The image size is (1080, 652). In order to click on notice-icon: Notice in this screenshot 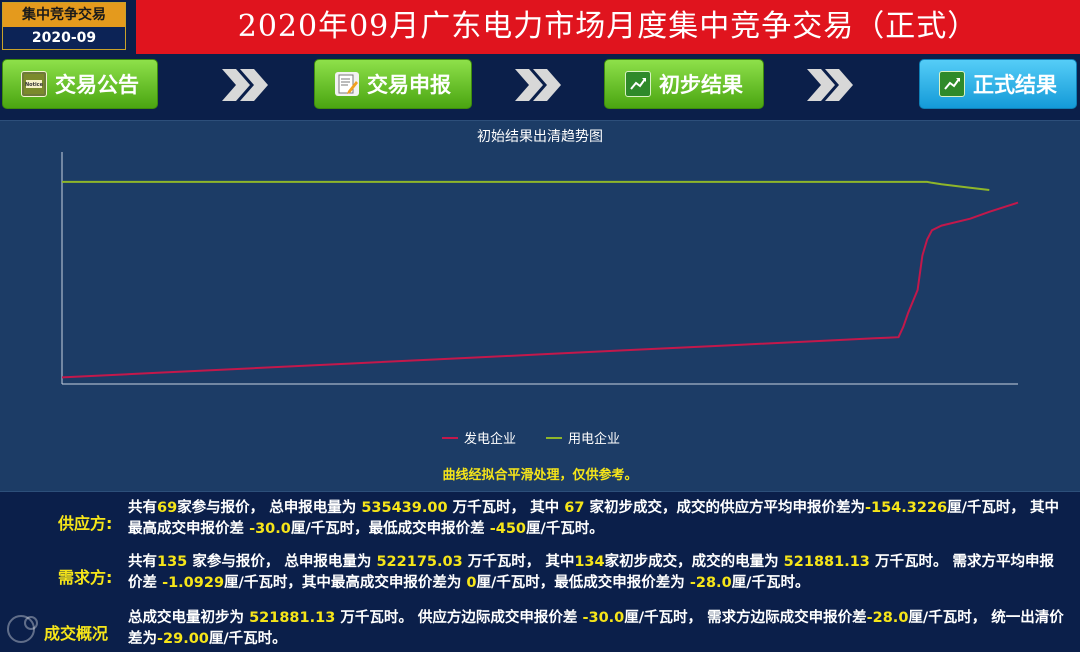, I will do `click(34, 84)`.